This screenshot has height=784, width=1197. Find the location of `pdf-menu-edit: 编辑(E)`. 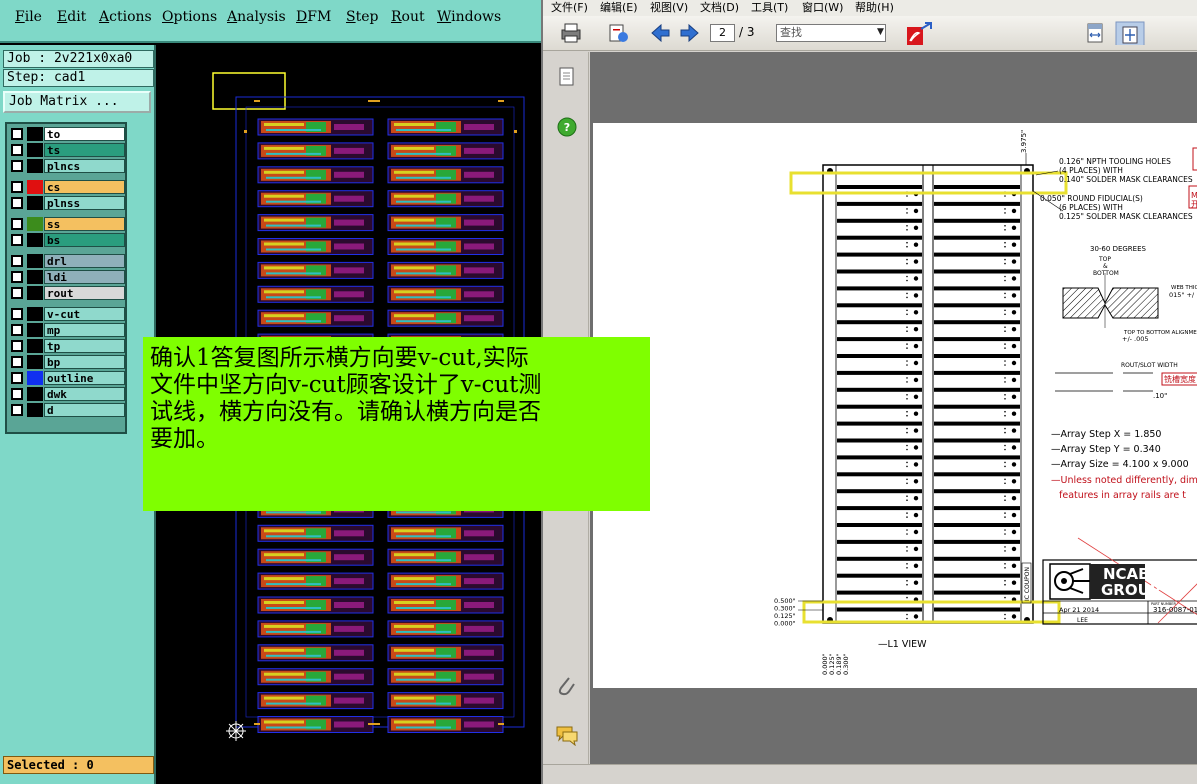

pdf-menu-edit: 编辑(E) is located at coordinates (619, 7).